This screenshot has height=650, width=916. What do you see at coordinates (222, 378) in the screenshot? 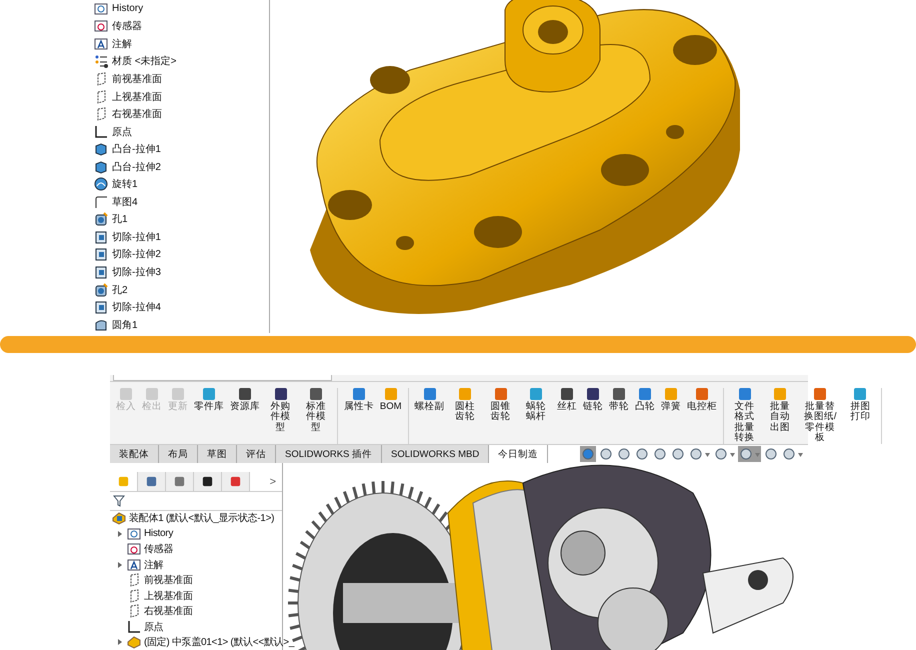
I see `input-field` at bounding box center [222, 378].